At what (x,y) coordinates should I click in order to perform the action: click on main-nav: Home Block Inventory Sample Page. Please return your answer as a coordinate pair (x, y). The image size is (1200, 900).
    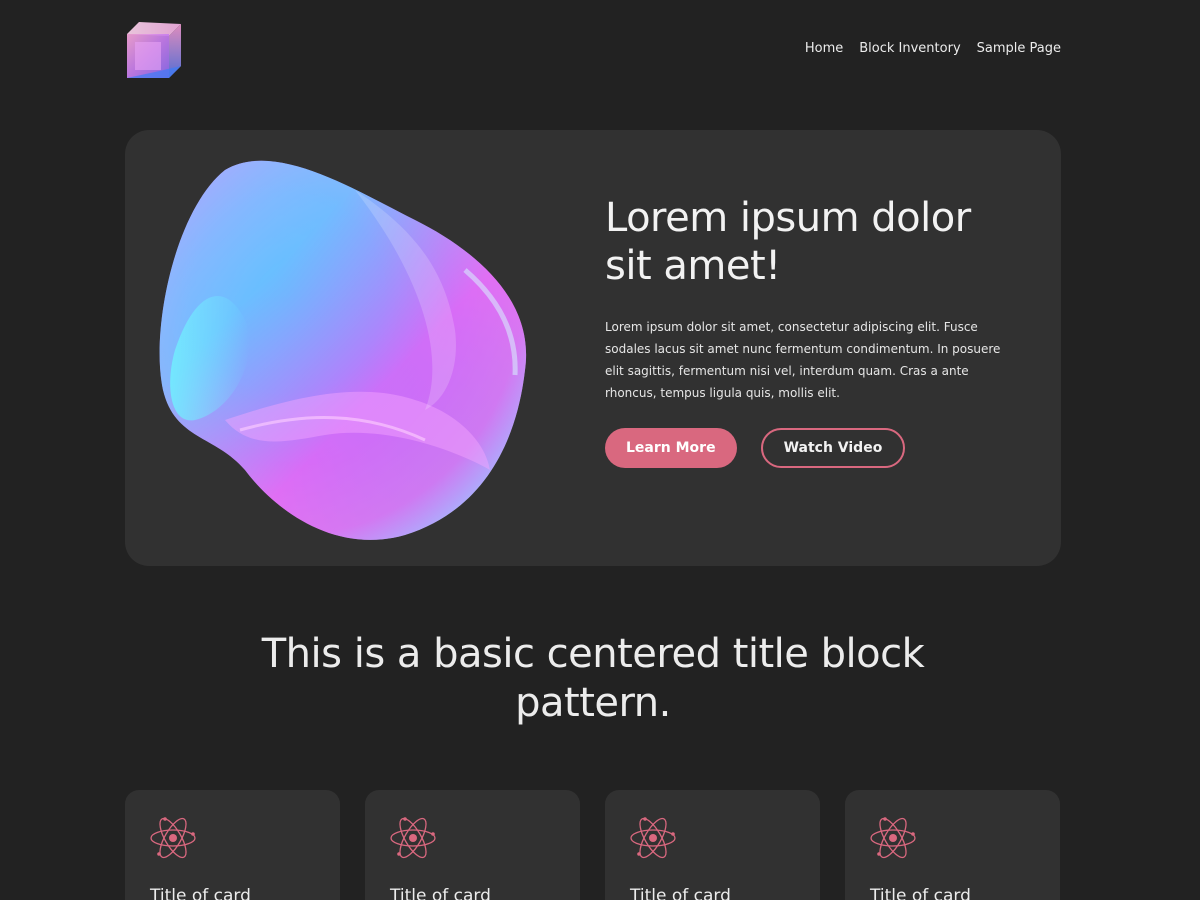
    Looking at the image, I should click on (933, 48).